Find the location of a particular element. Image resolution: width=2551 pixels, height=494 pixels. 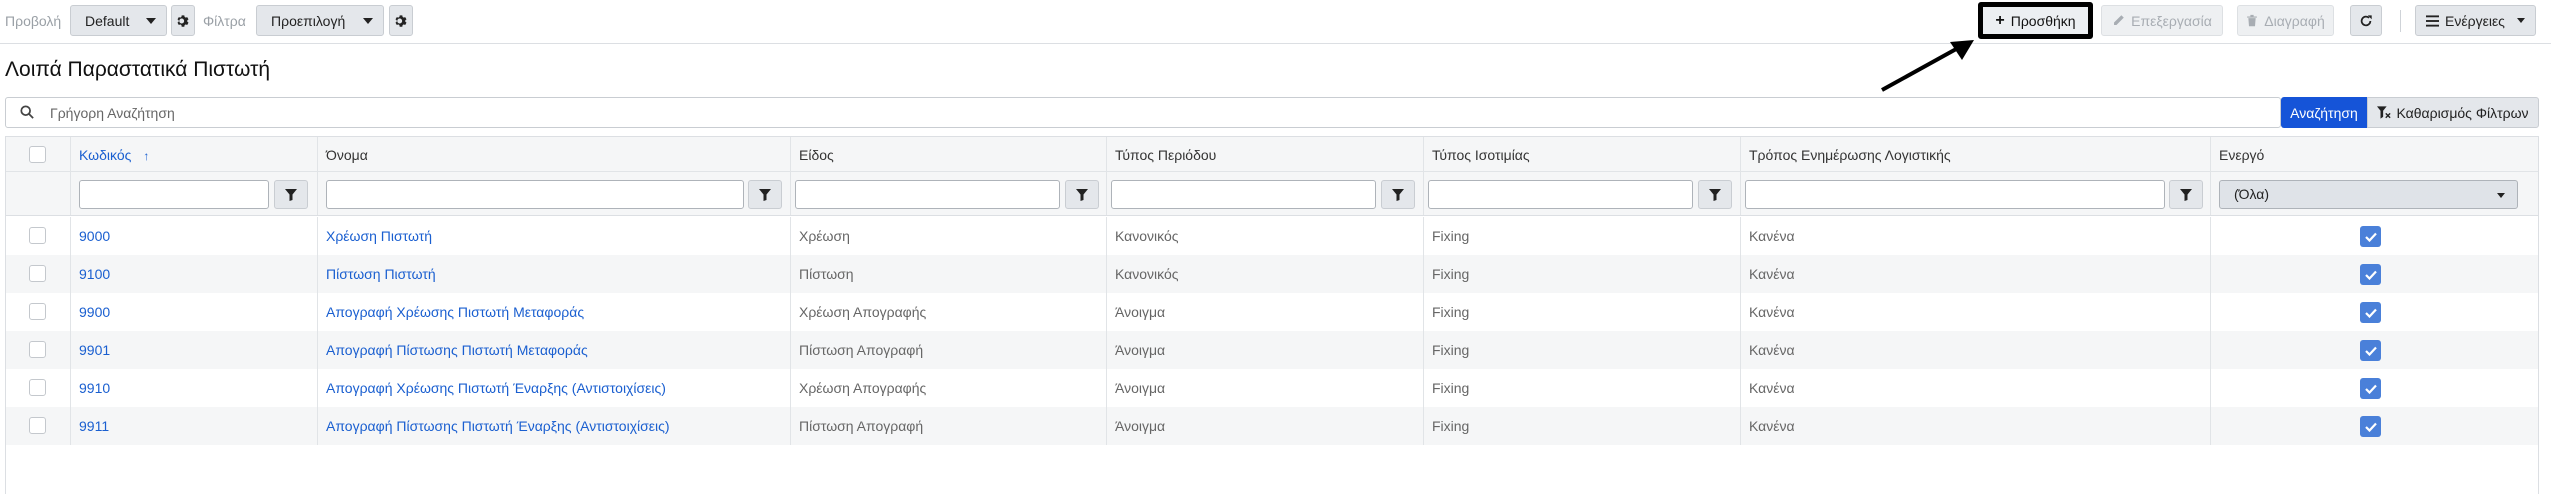

chevron-down-icon is located at coordinates (2501, 195).